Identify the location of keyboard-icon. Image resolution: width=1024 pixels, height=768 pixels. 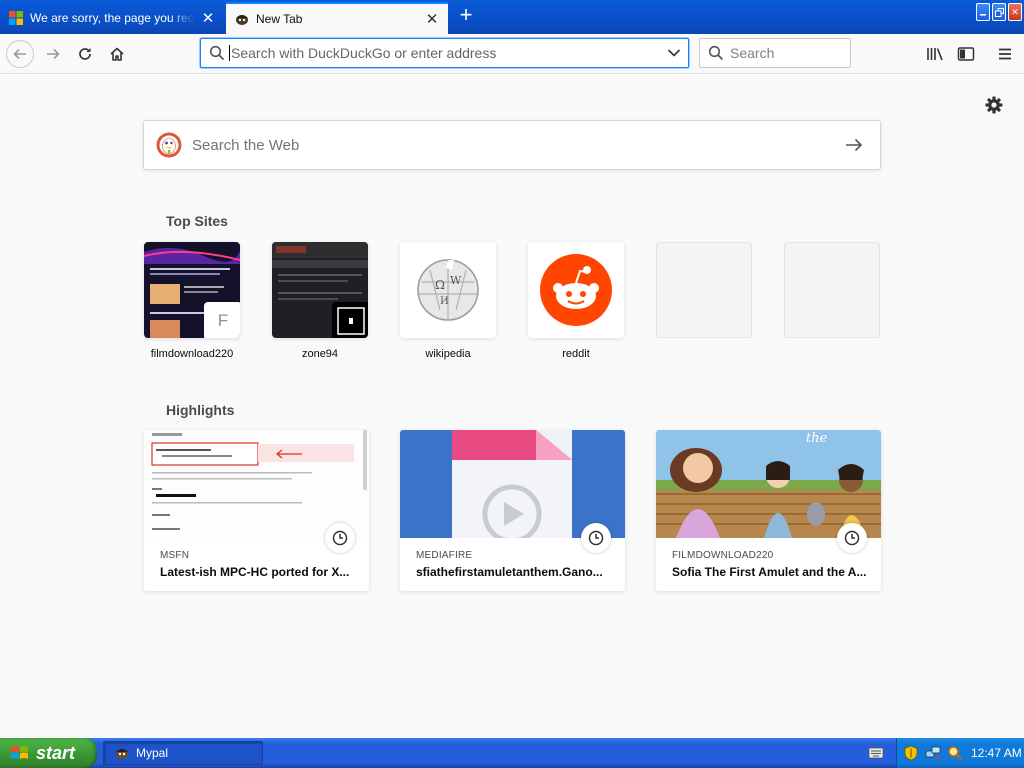
(876, 753).